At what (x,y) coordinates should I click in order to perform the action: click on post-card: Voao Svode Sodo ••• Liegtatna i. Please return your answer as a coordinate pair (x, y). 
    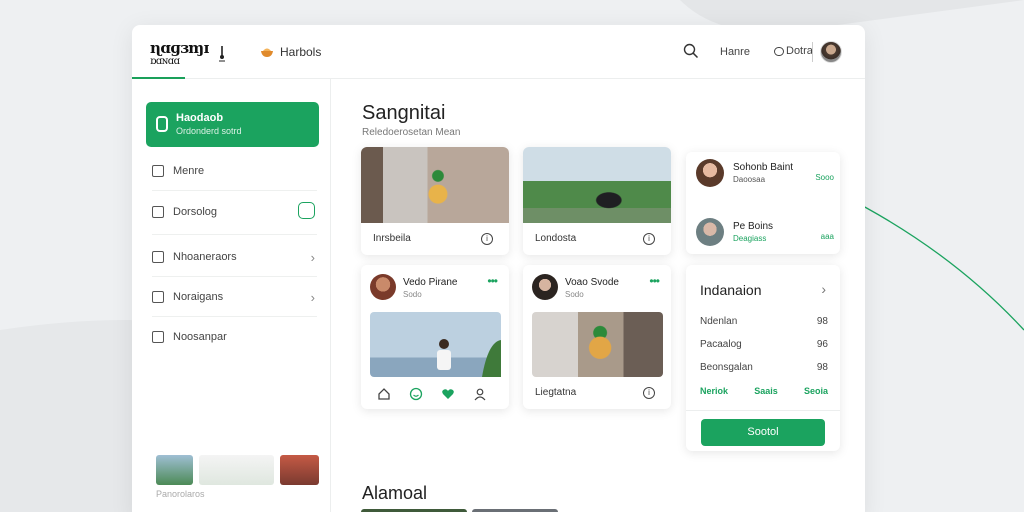
    Looking at the image, I should click on (597, 337).